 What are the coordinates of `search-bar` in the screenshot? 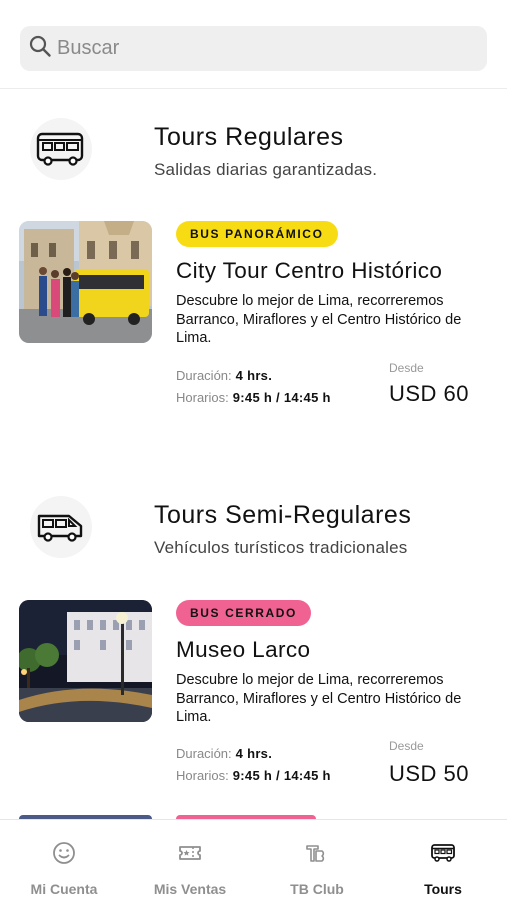 It's located at (253, 48).